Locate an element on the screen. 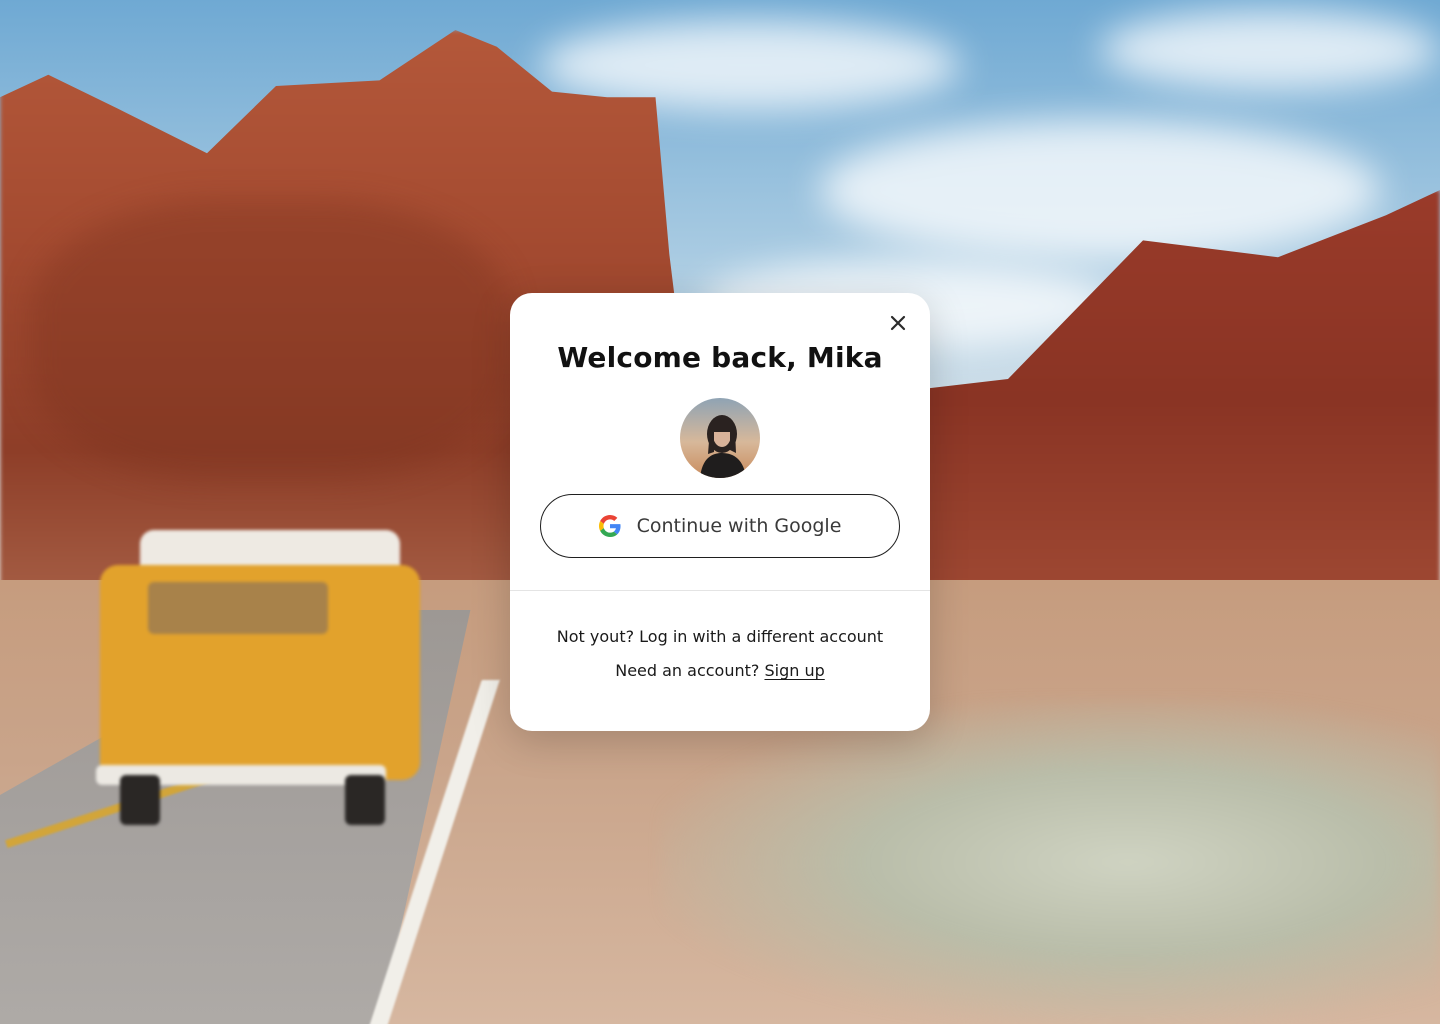  signup-link: Sign up is located at coordinates (794, 670).